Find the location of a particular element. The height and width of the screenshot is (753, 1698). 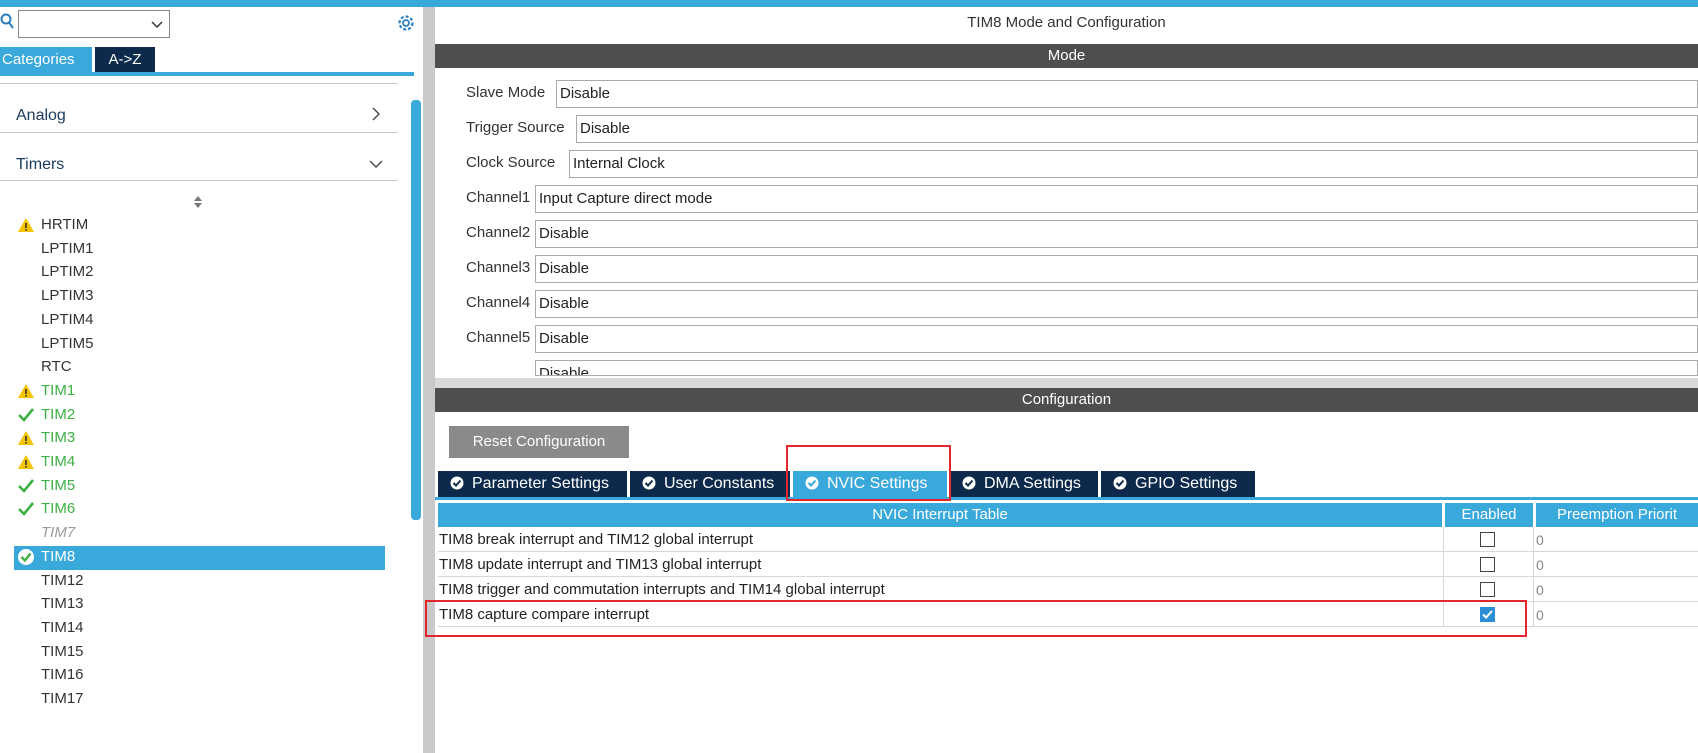

tree-item-tim8: TIM8 is located at coordinates (58, 557).